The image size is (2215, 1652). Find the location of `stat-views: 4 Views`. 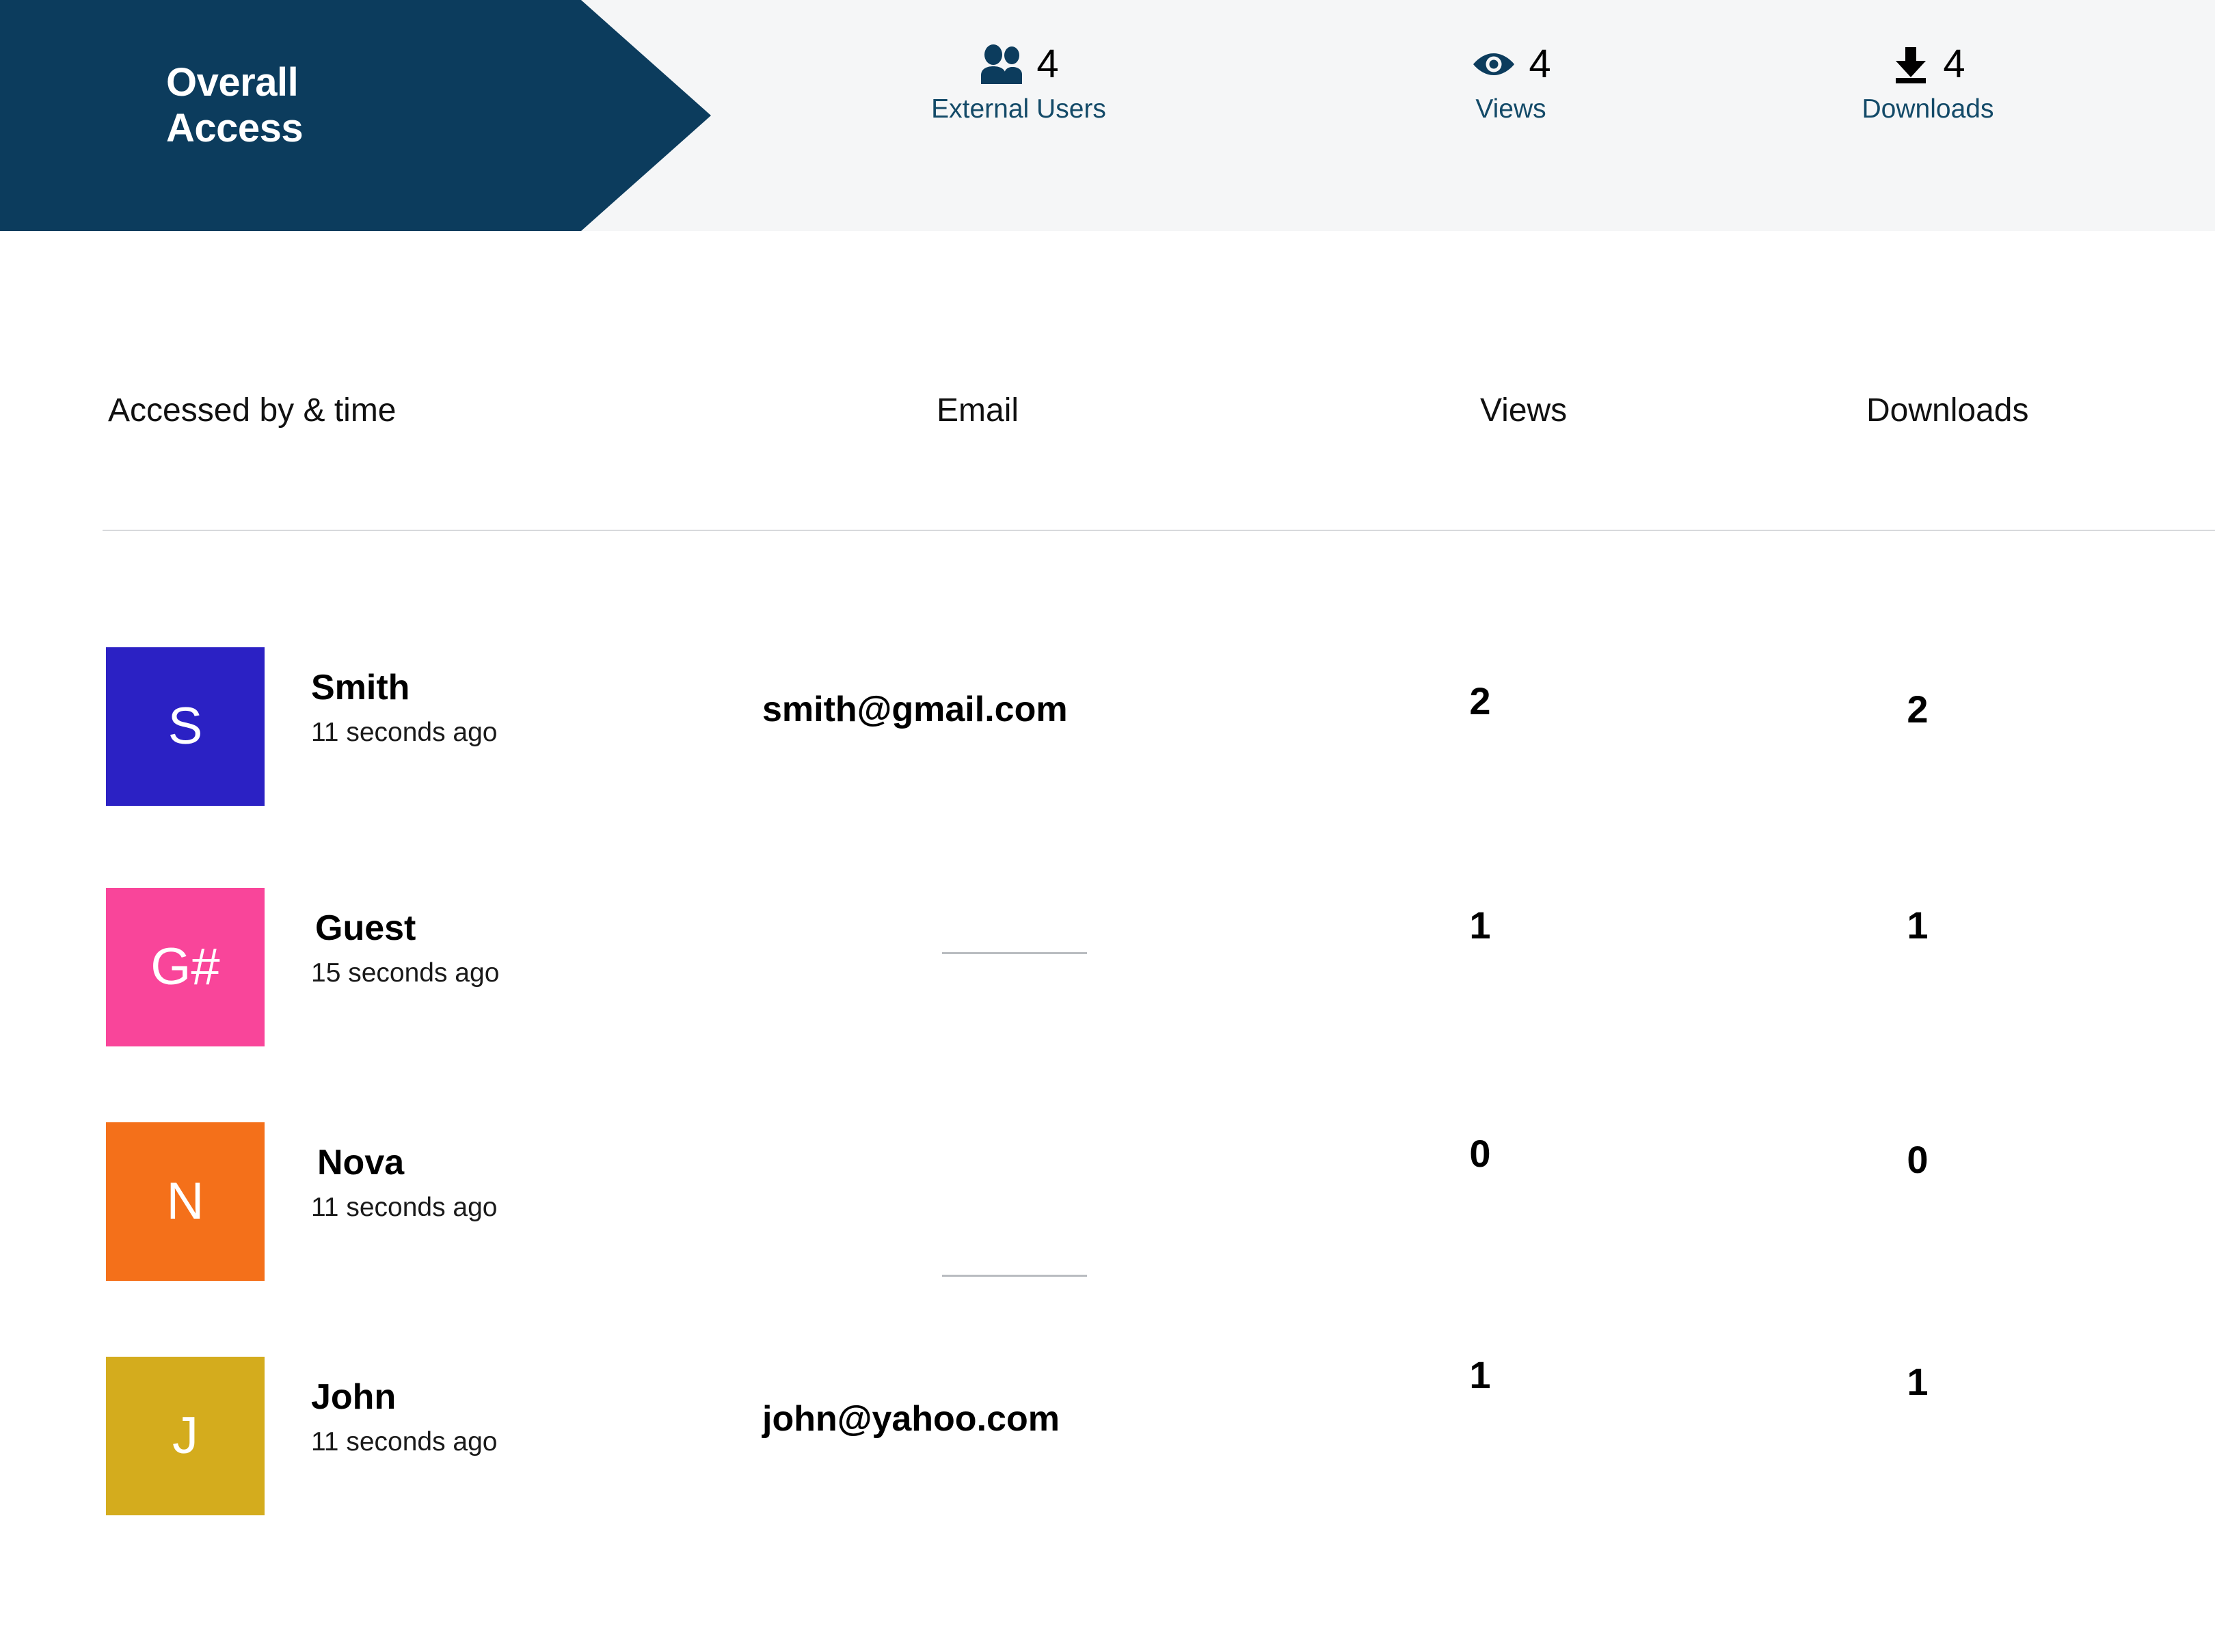

stat-views: 4 Views is located at coordinates (1510, 82).